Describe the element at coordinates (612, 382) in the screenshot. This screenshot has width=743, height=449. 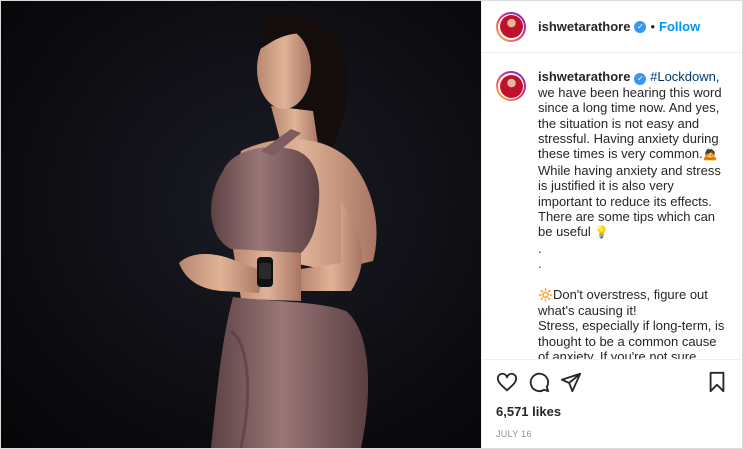
I see `action-icons` at that location.